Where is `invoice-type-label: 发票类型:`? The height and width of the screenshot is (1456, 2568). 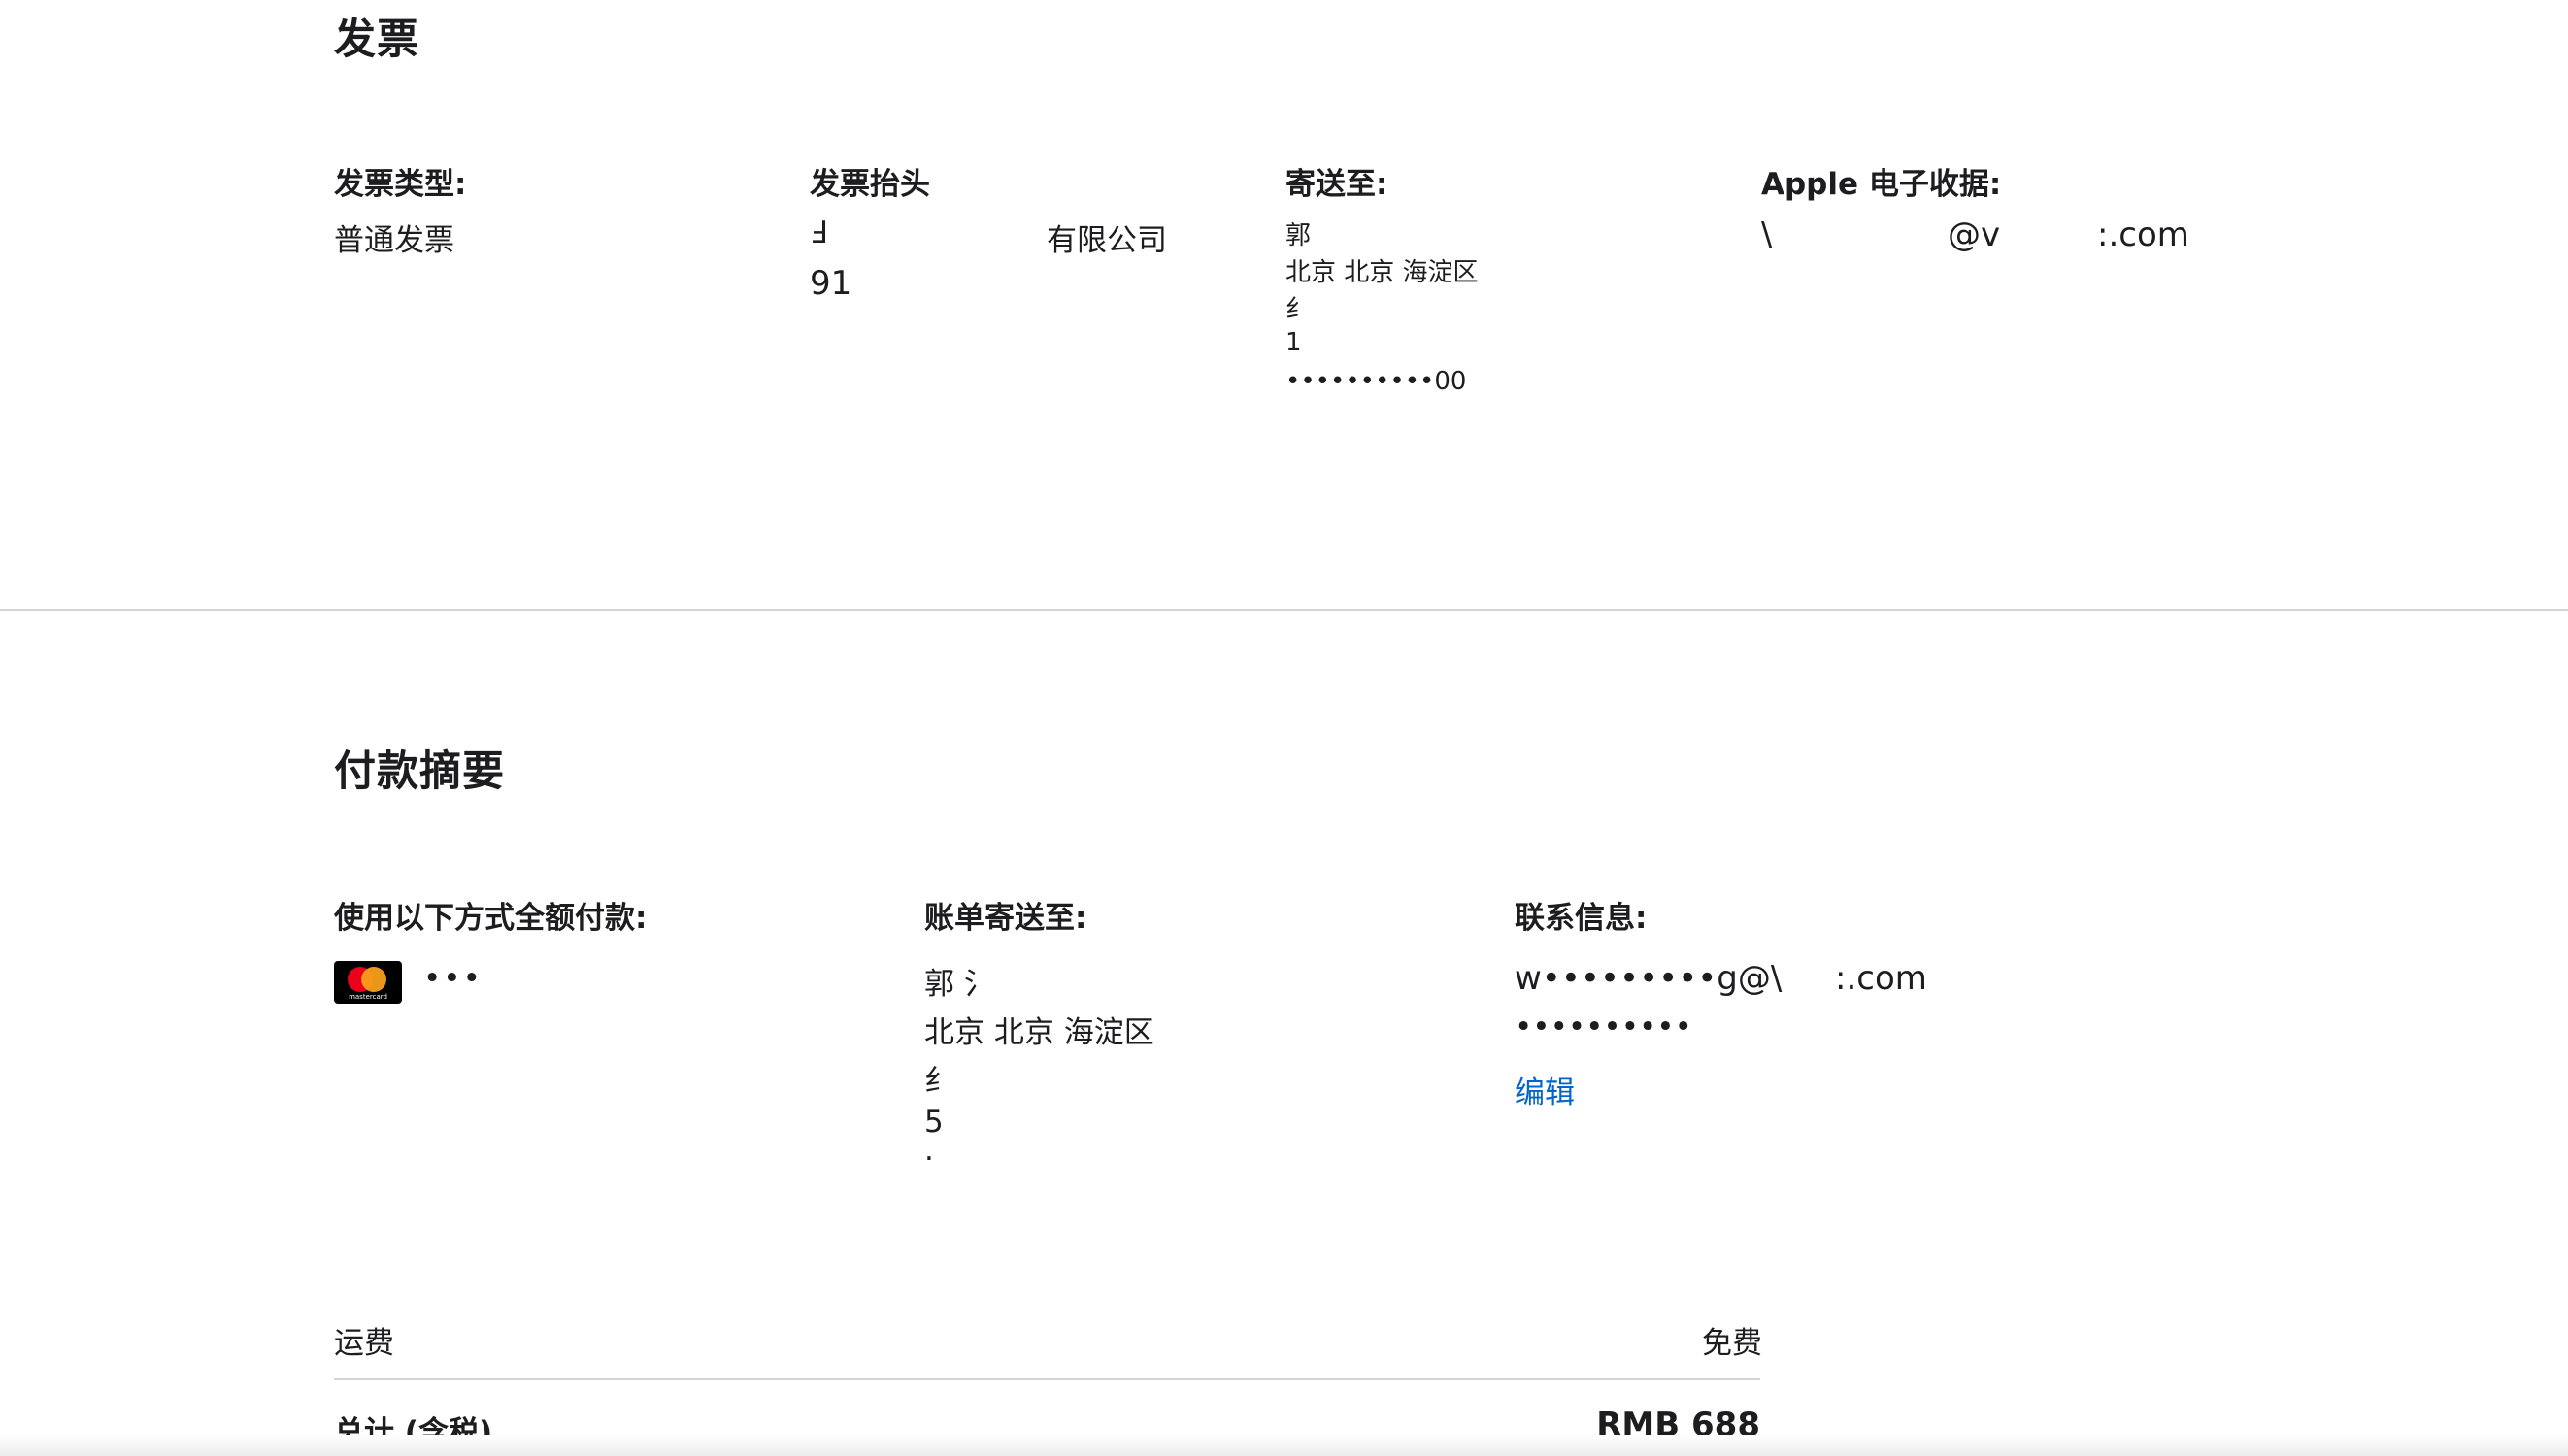 invoice-type-label: 发票类型: is located at coordinates (400, 184).